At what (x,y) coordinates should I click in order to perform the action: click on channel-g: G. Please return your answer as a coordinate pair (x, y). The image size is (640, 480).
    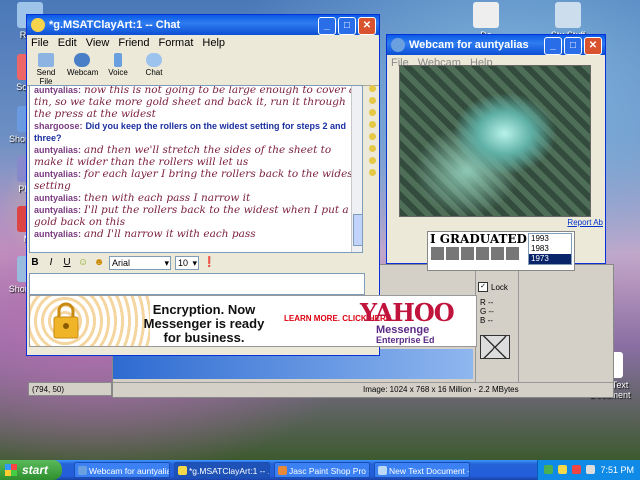
    Looking at the image, I should click on (483, 311).